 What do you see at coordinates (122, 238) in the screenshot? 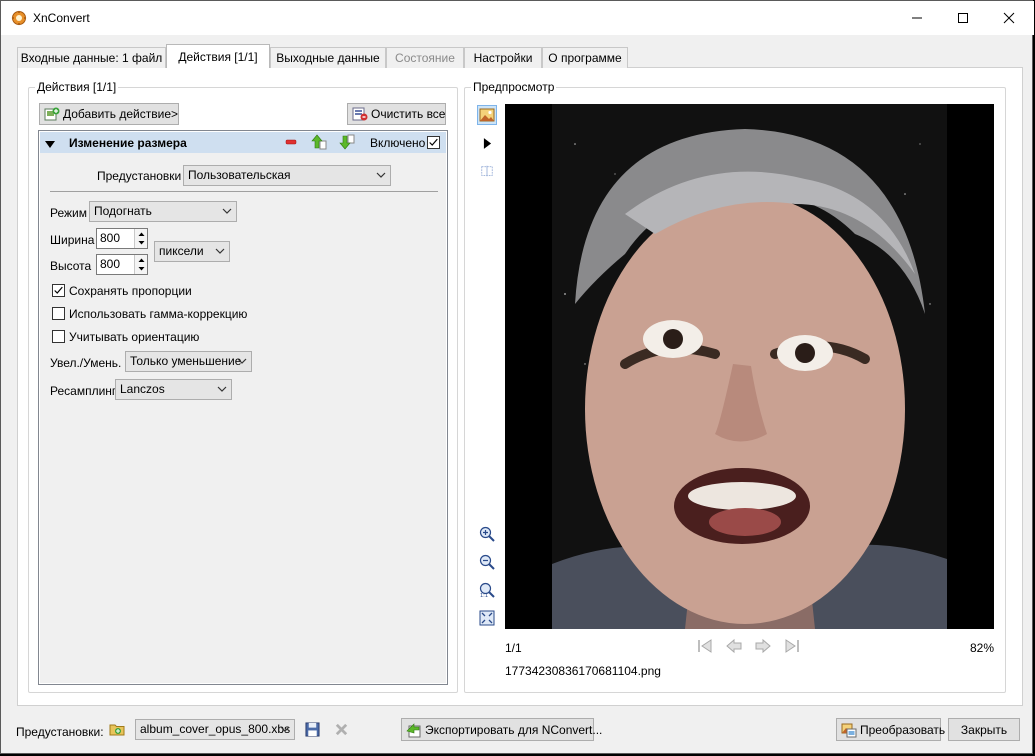
I see `width-input: 800` at bounding box center [122, 238].